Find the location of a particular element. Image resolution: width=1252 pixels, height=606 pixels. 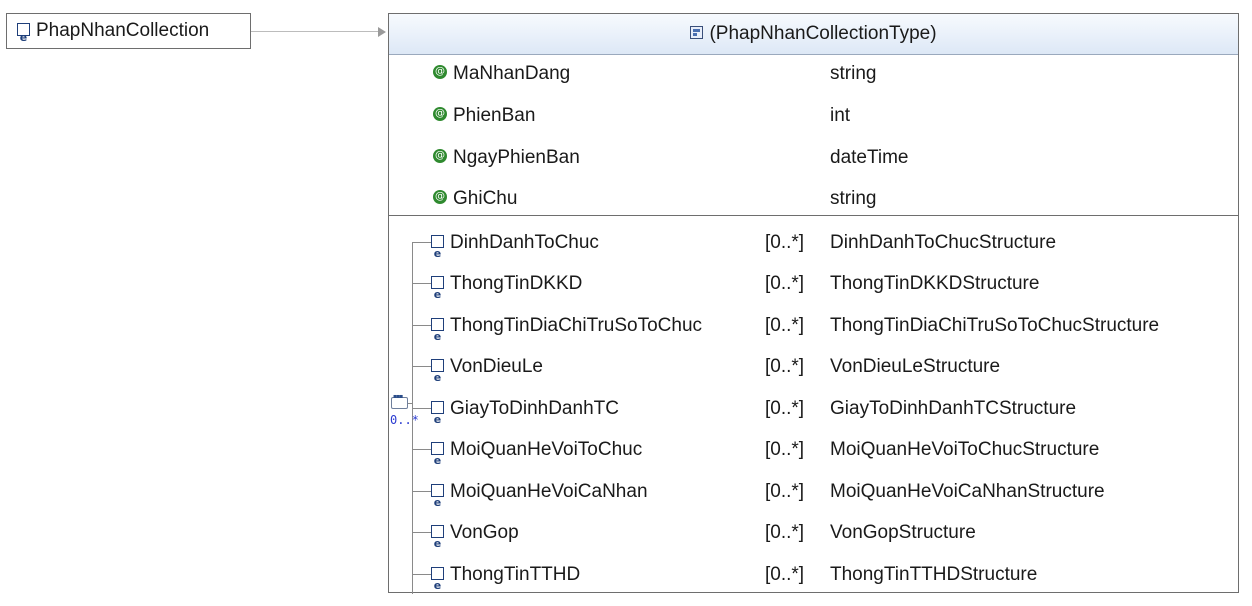

complex-type-label: (PhapNhanCollectionType) is located at coordinates (823, 33).